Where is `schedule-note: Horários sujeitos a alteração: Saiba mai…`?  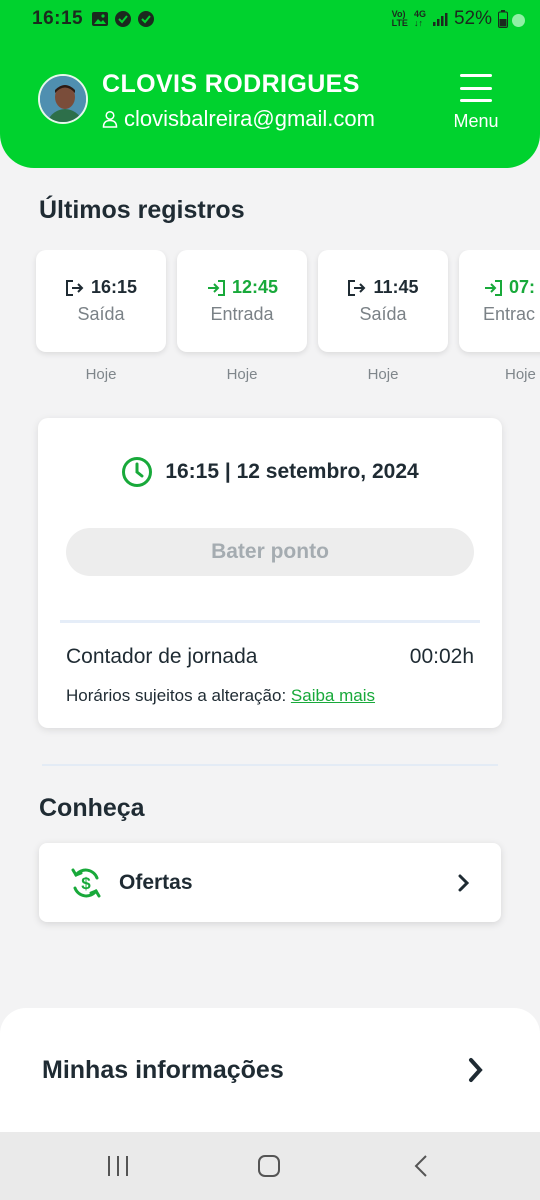
schedule-note: Horários sujeitos a alteração: Saiba mai… is located at coordinates (220, 696).